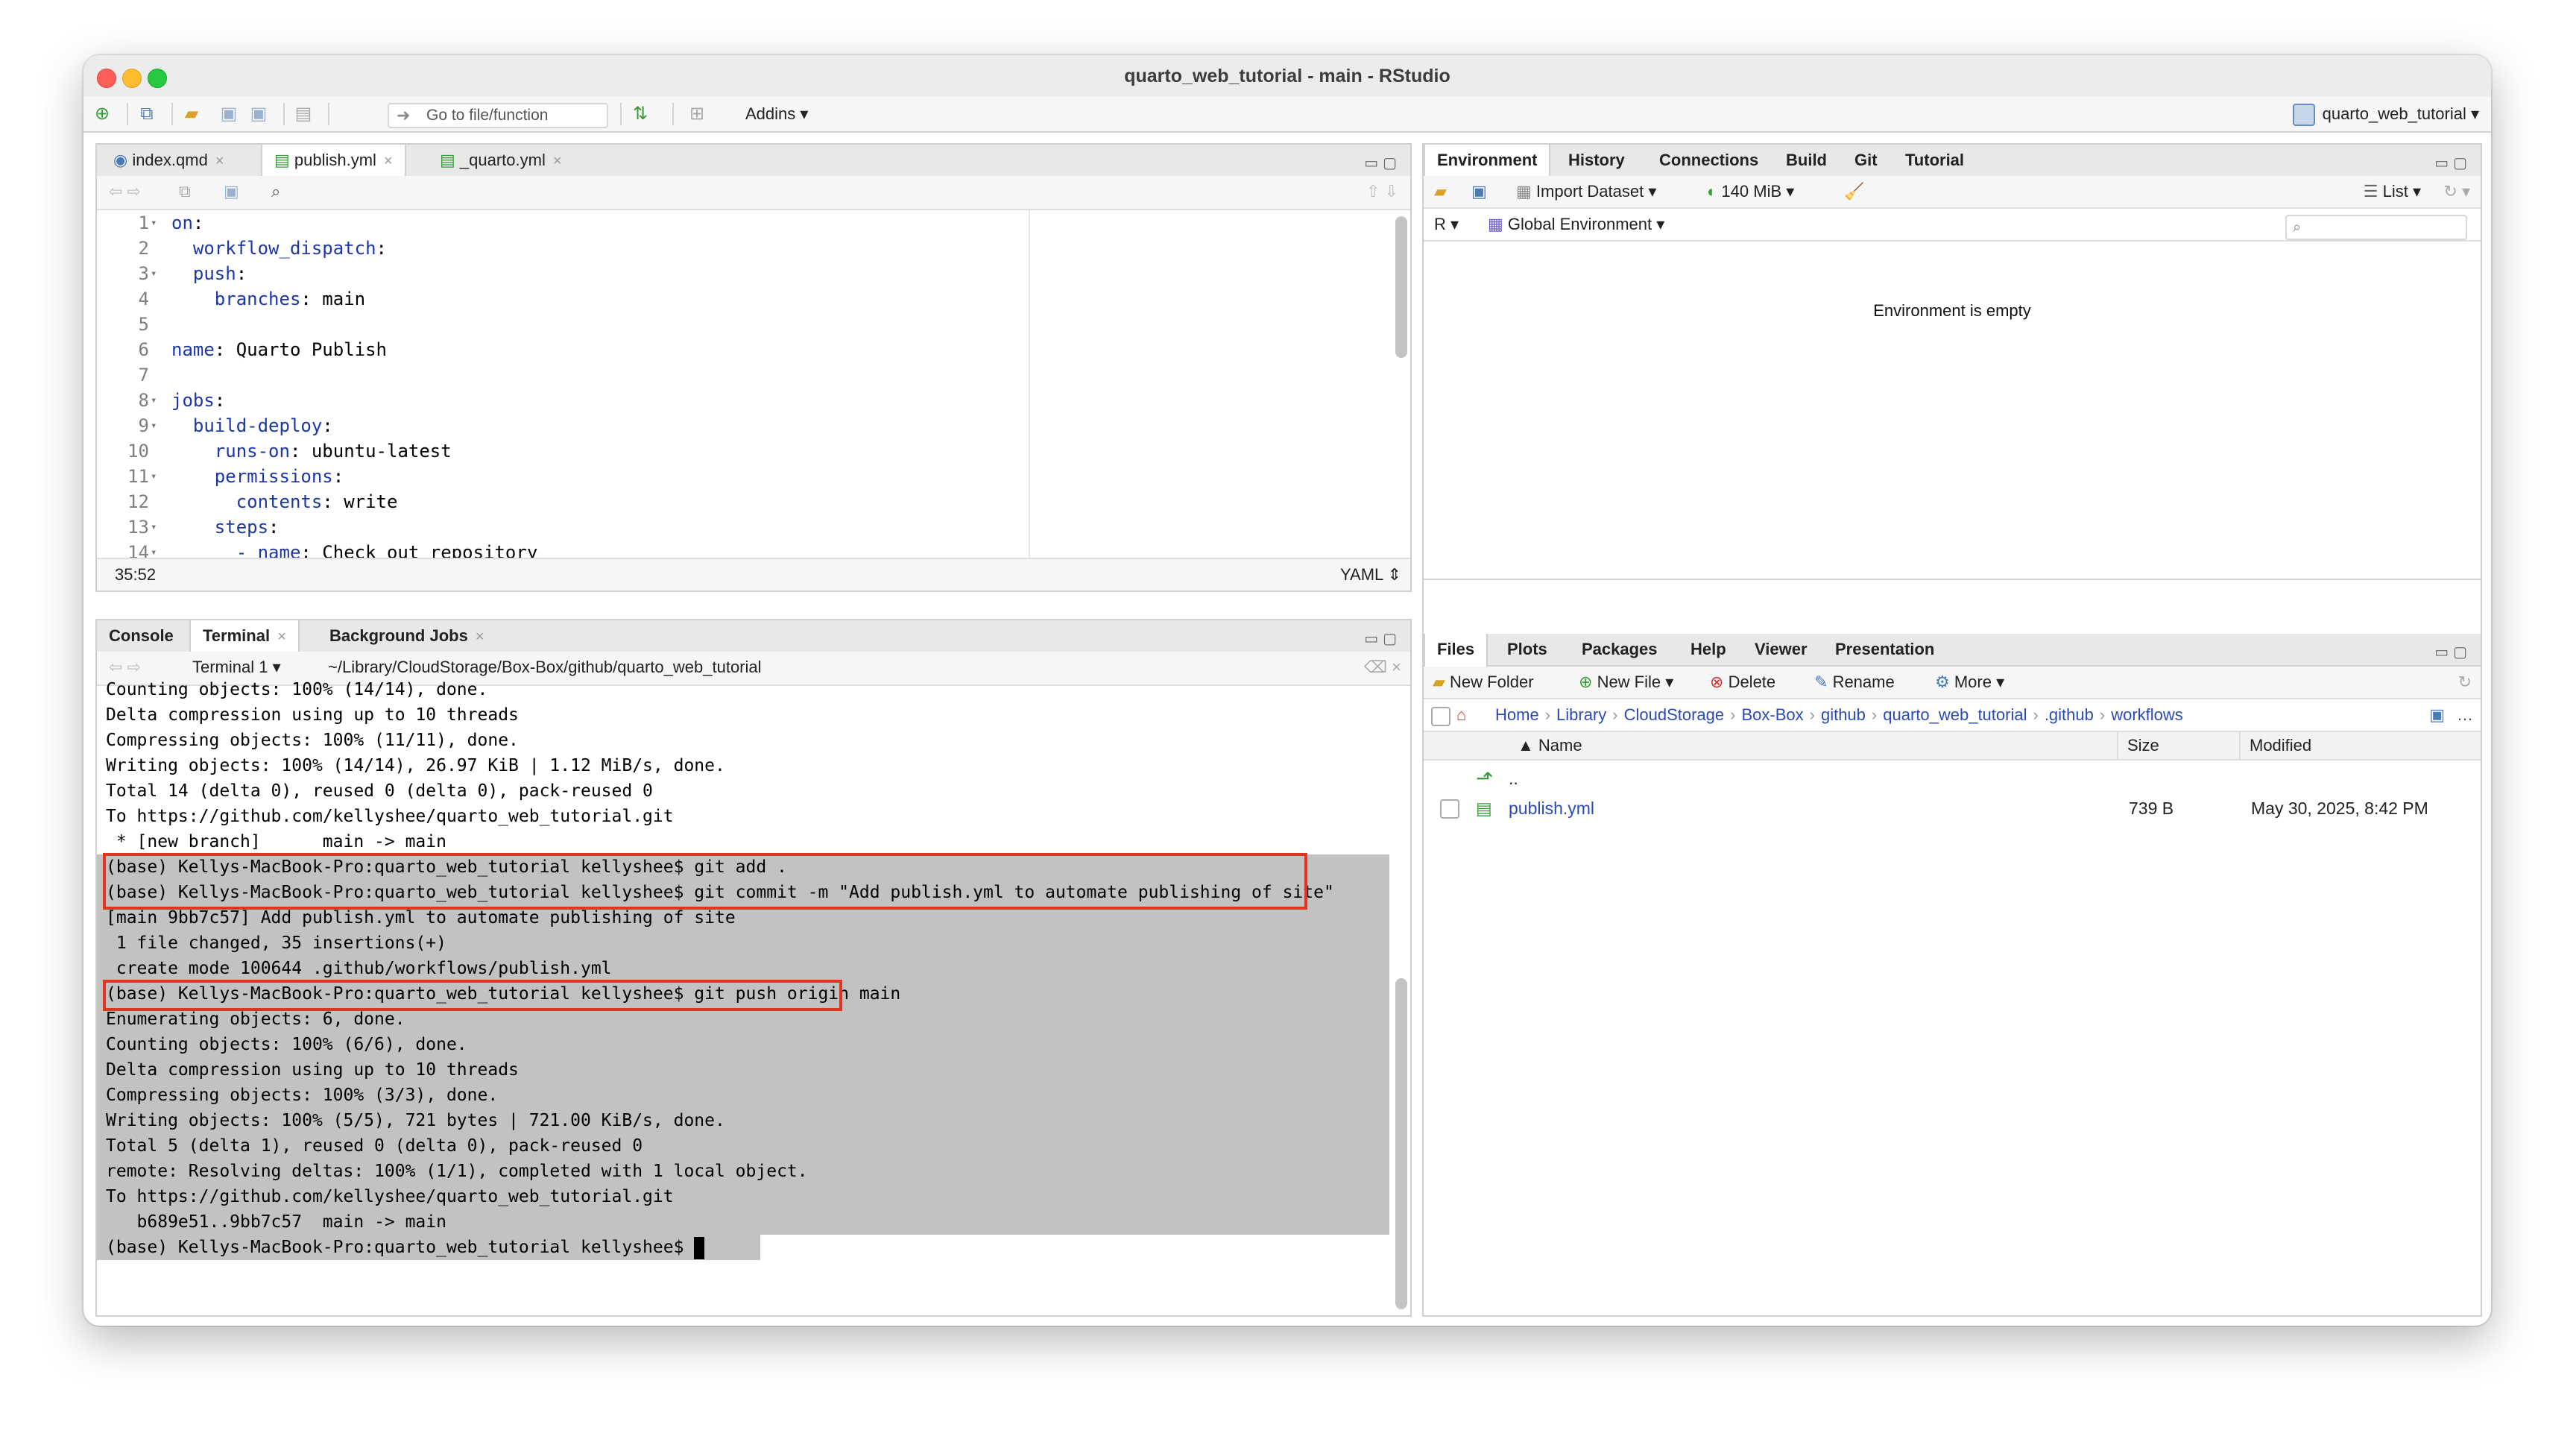  I want to click on tab-git: Git, so click(1866, 160).